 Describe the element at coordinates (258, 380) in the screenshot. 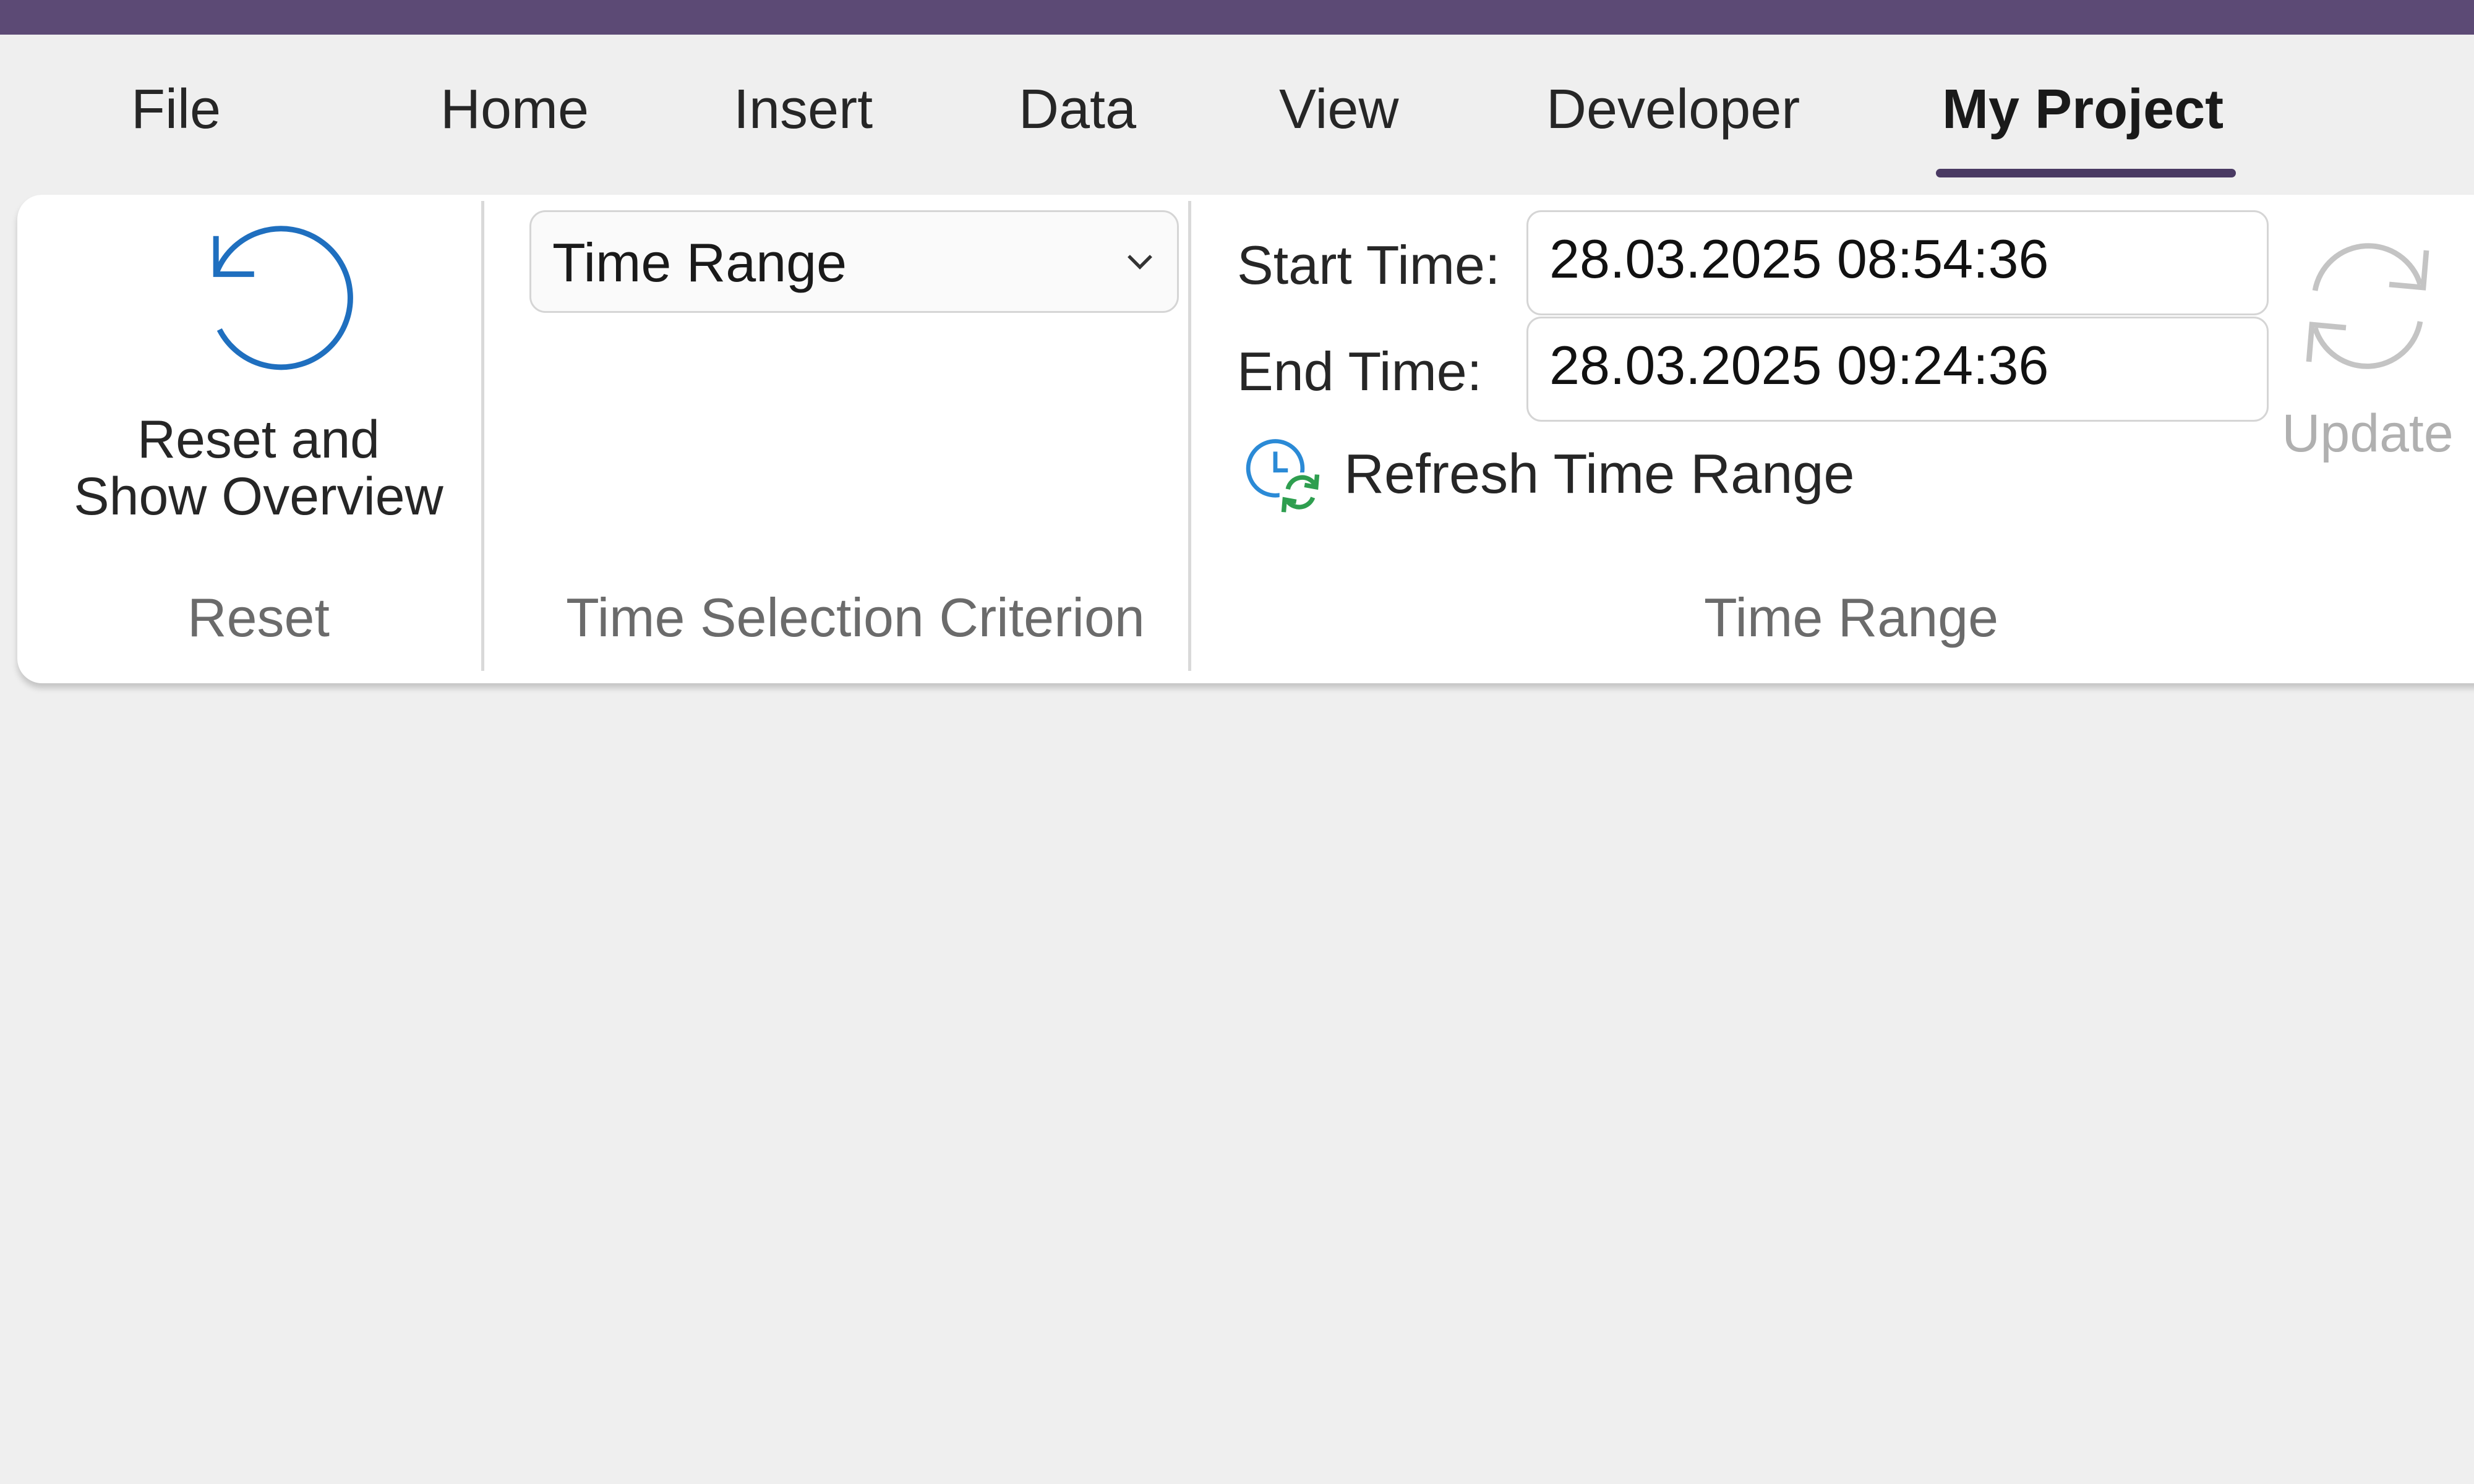

I see `reset-and-show-overview-button: Reset and Show Overview` at that location.